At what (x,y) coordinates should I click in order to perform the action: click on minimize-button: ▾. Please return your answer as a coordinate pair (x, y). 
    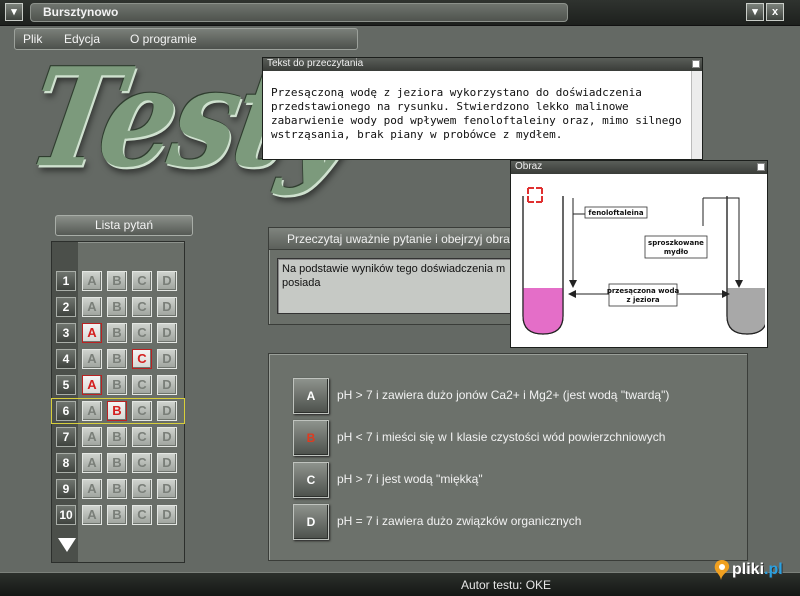
    Looking at the image, I should click on (755, 12).